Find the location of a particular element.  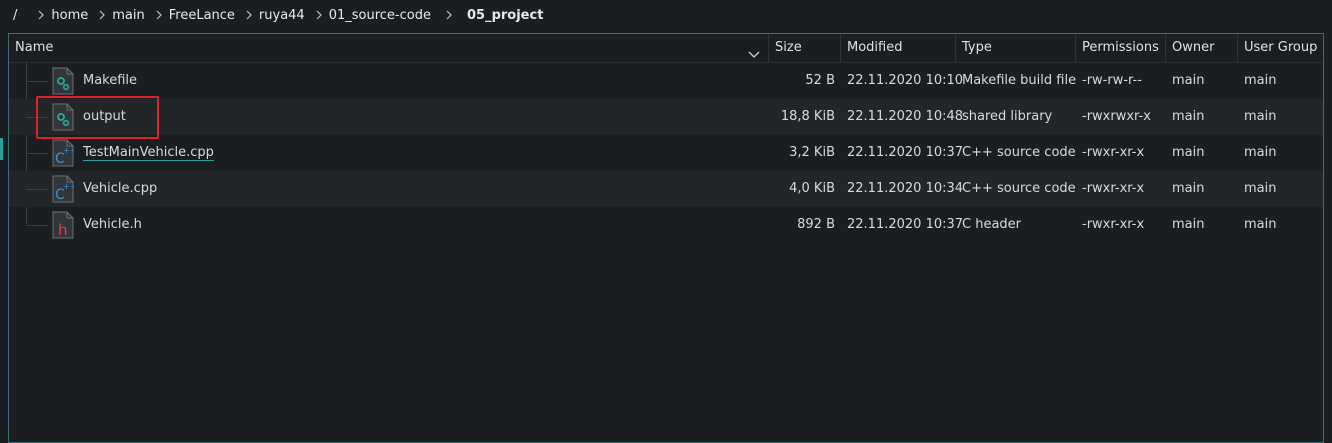

h-file-icon: h is located at coordinates (63, 227).